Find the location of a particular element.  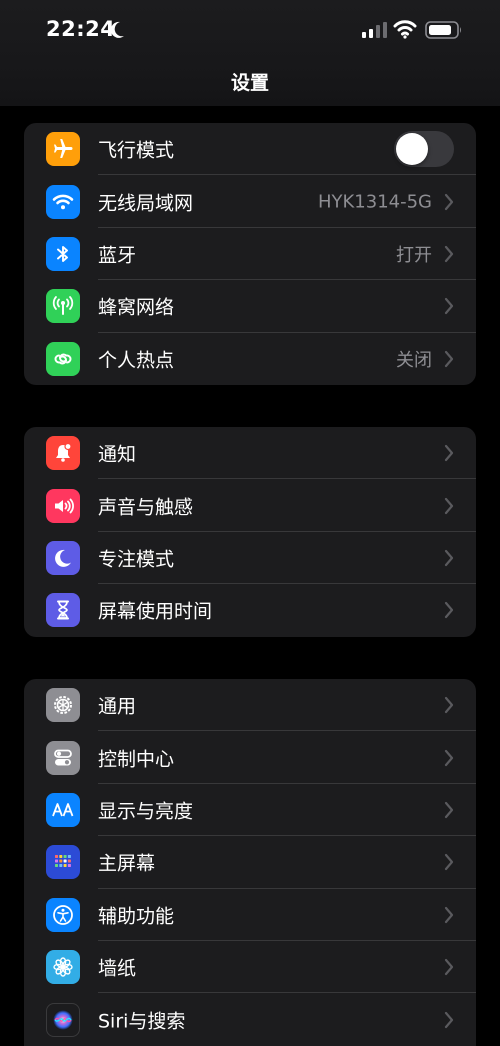

row-label: 通用 is located at coordinates (117, 706).